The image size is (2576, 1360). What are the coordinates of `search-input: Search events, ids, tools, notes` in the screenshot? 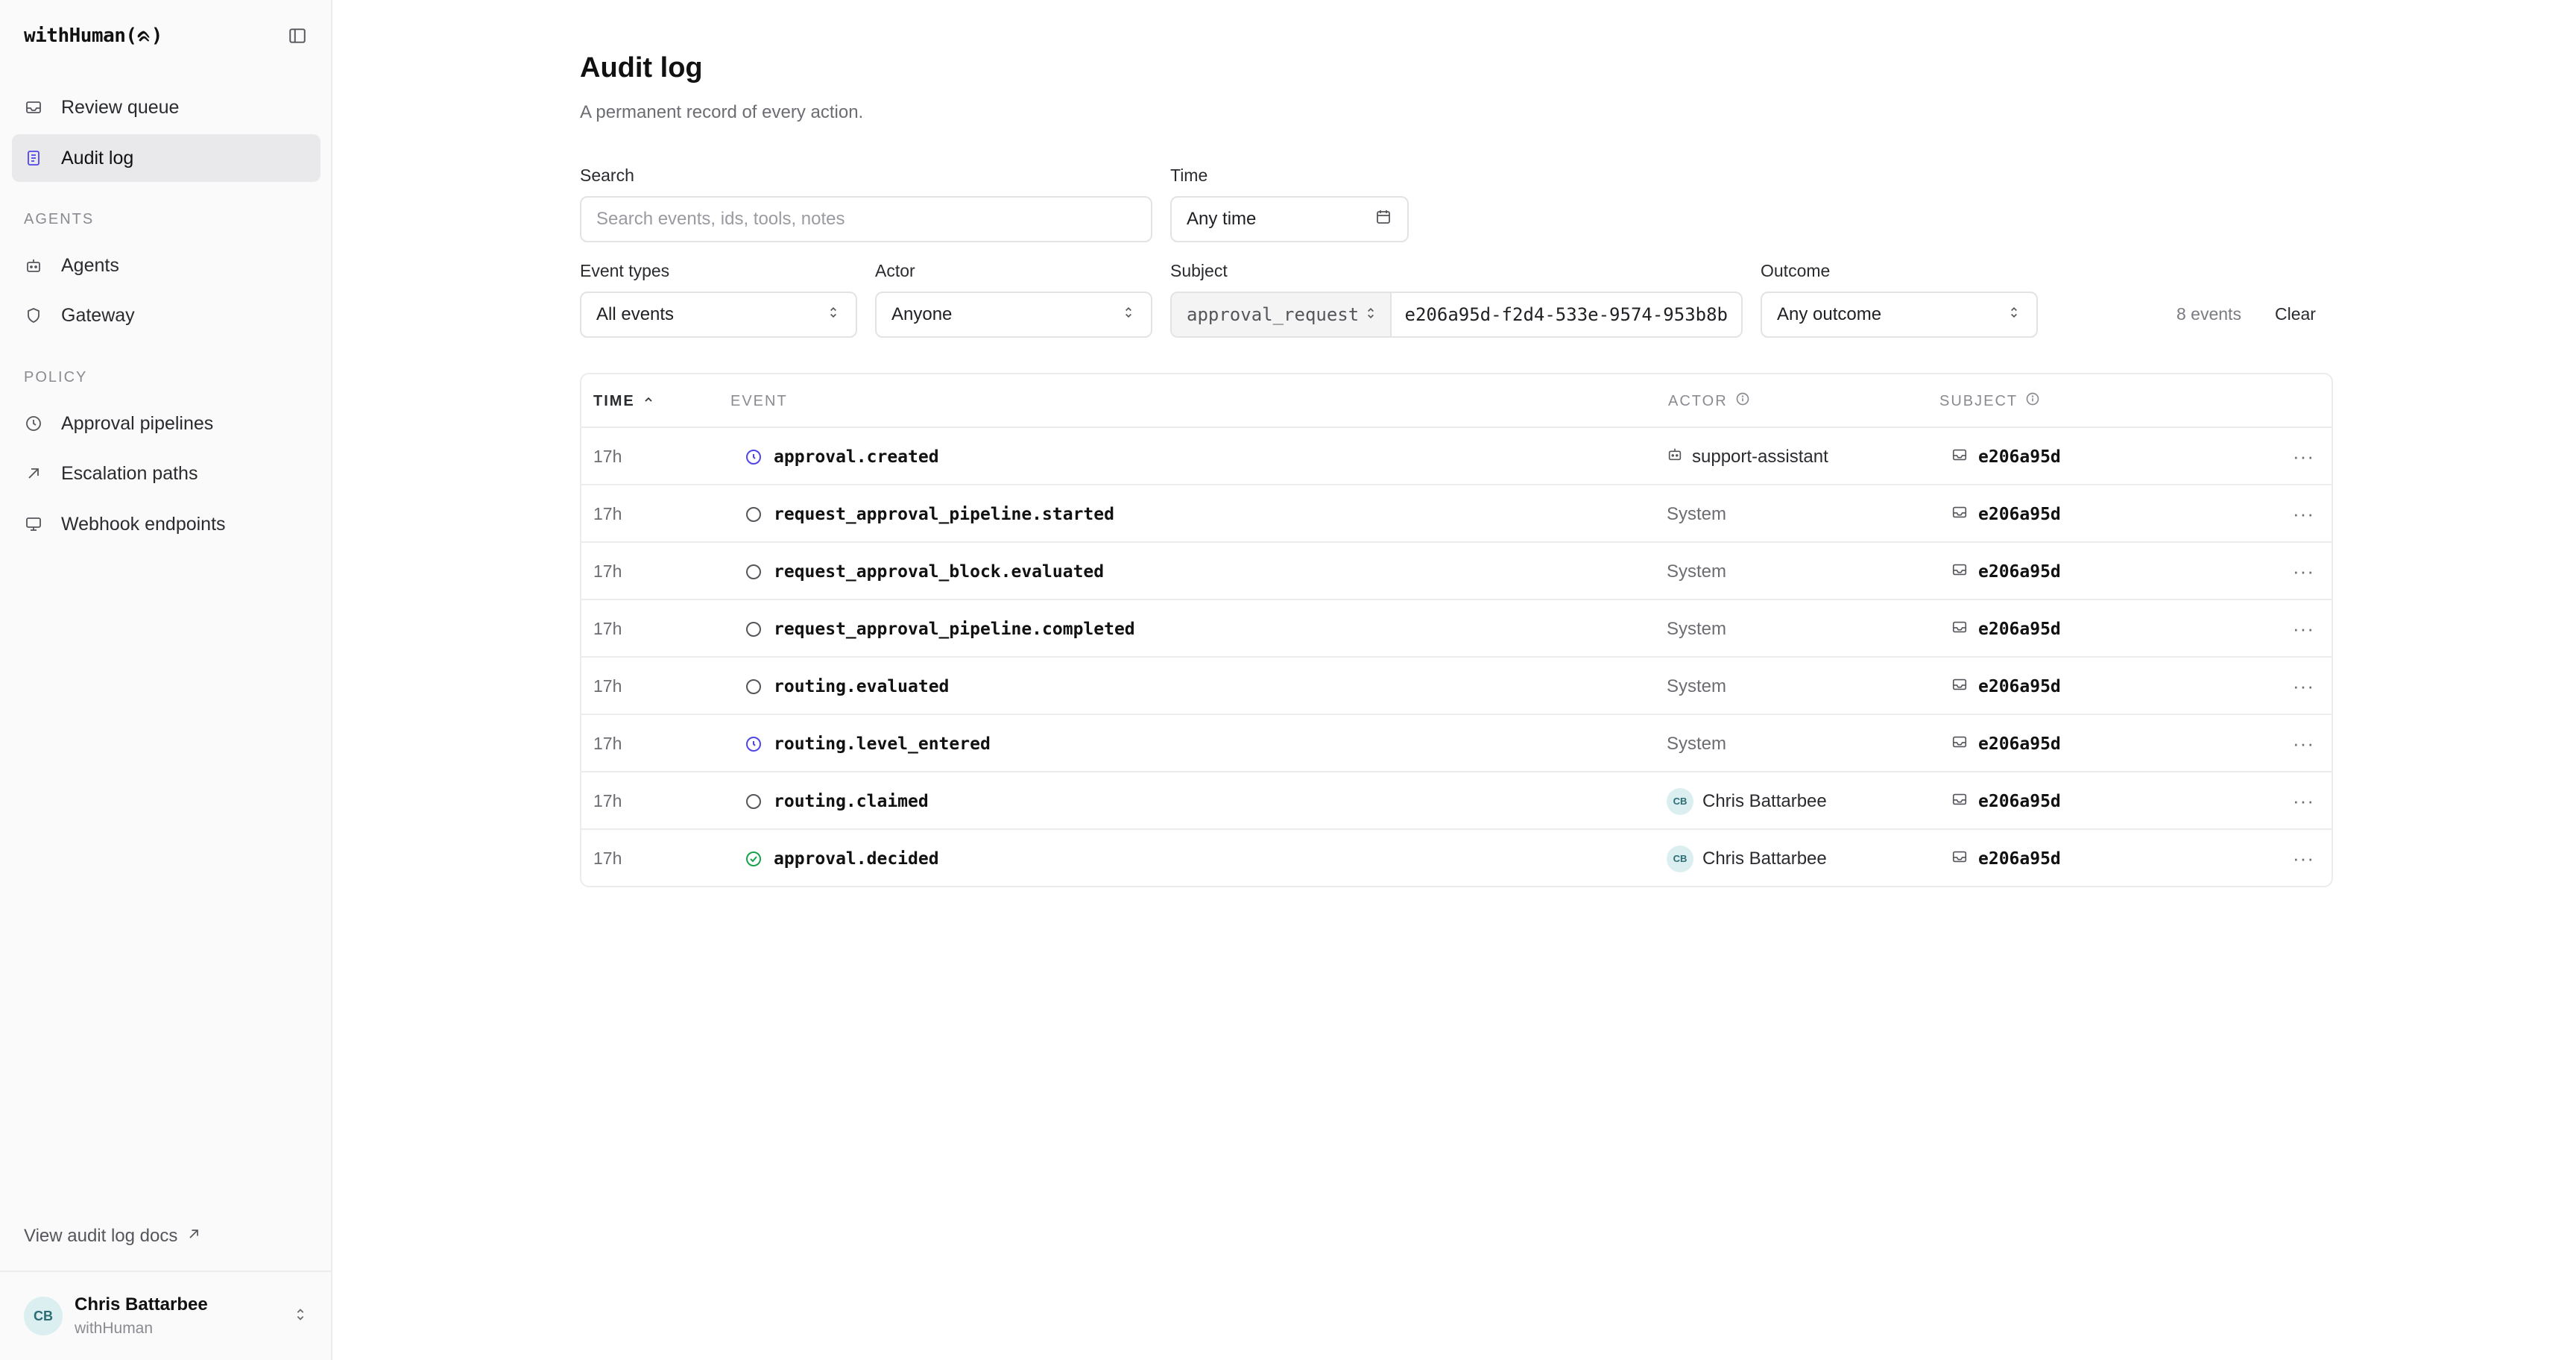 It's located at (866, 219).